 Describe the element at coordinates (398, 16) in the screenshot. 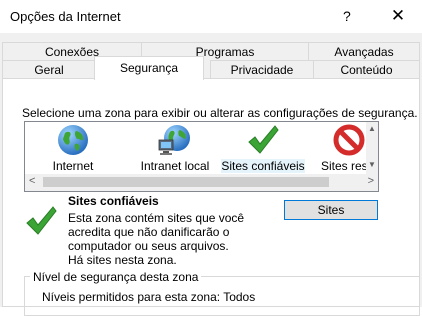

I see `close-button: ✕` at that location.